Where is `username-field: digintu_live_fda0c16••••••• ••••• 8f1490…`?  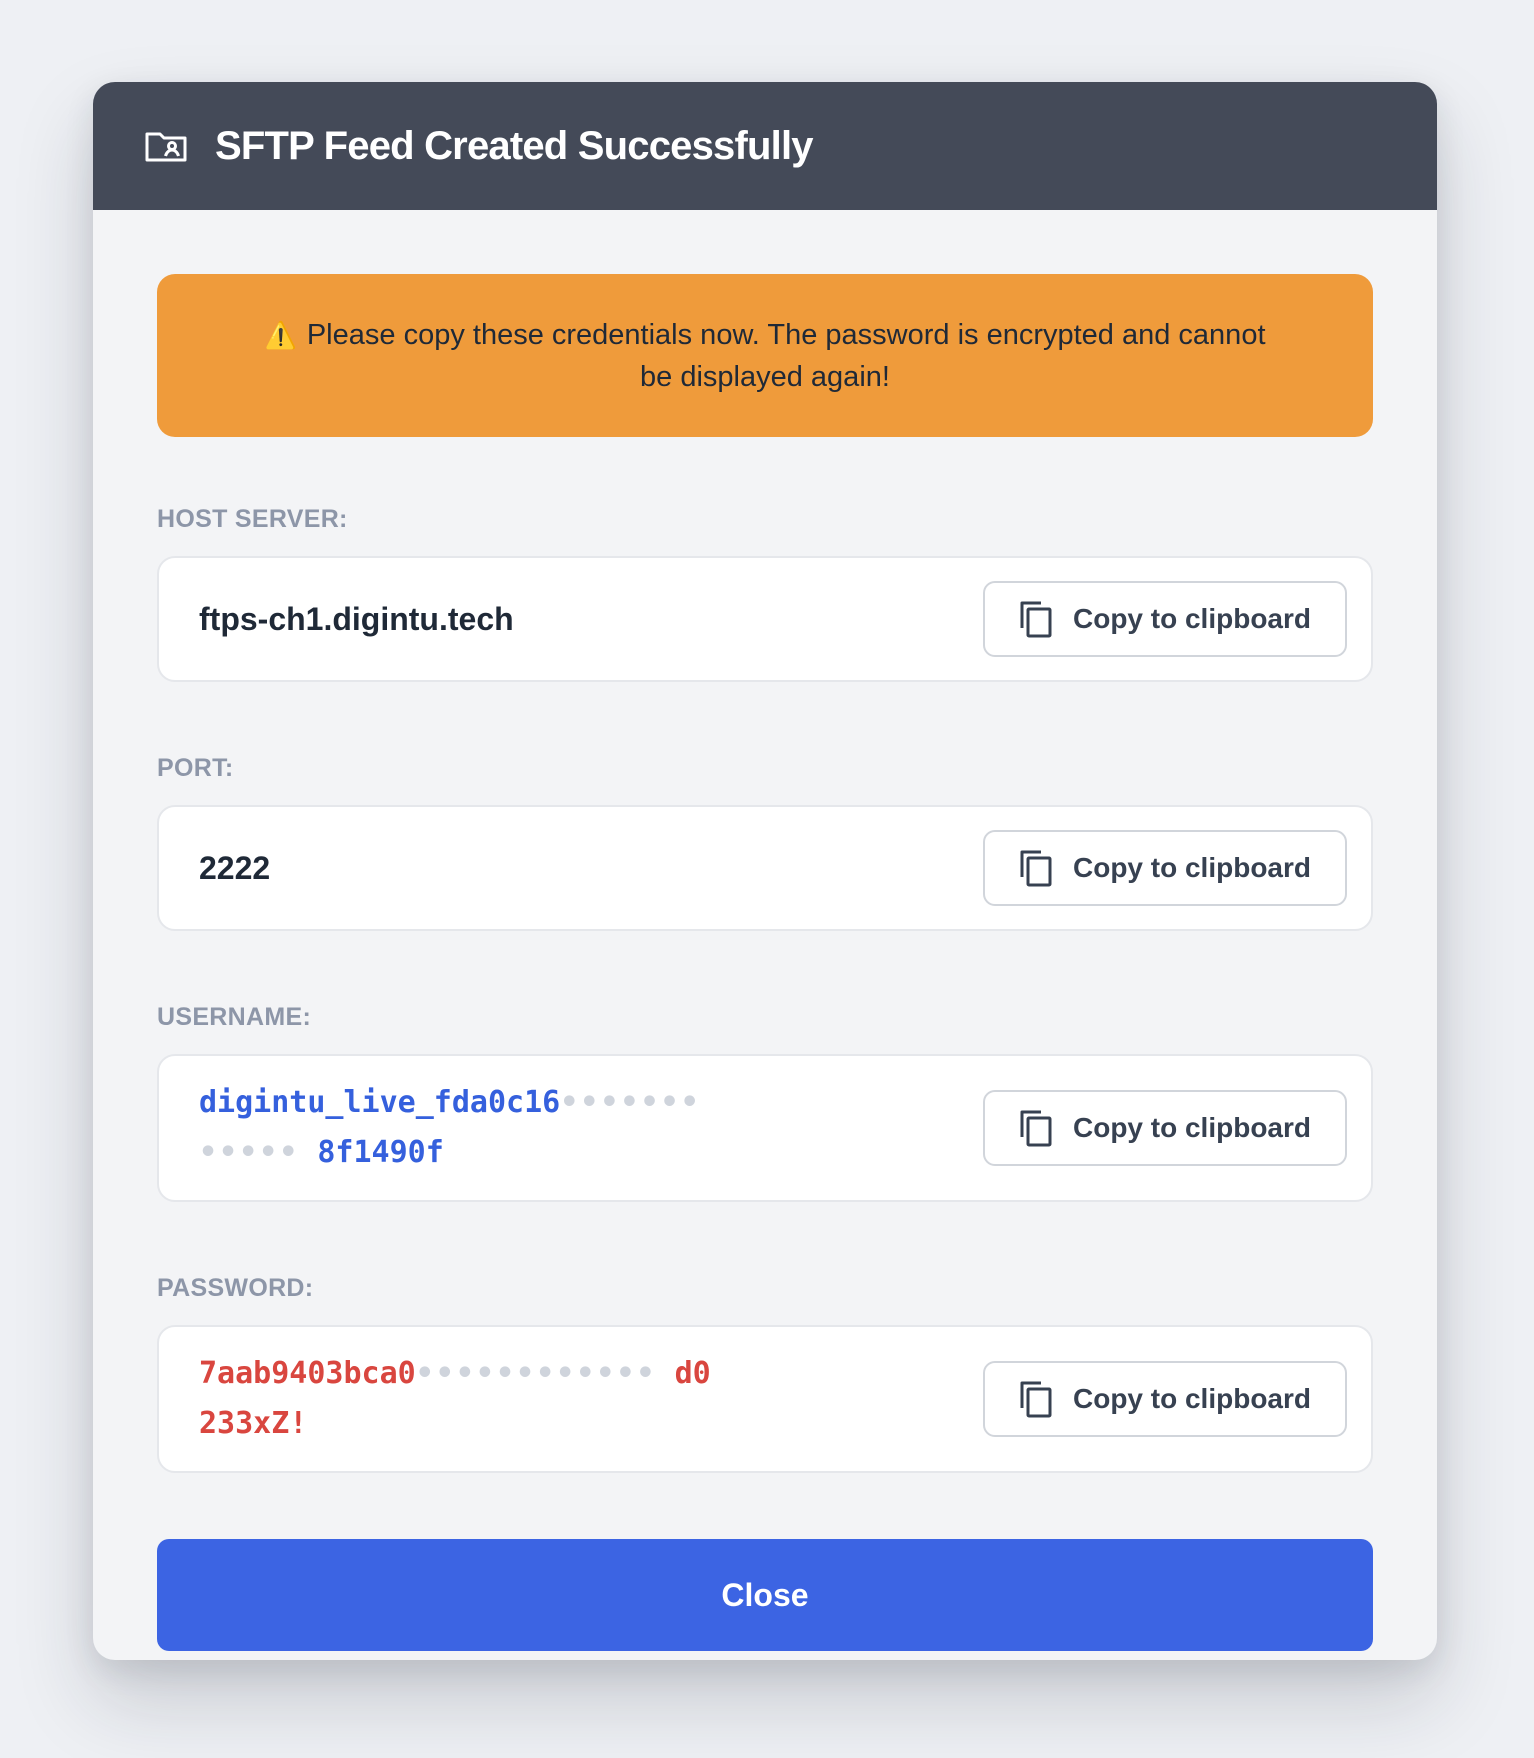 username-field: digintu_live_fda0c16••••••• ••••• 8f1490… is located at coordinates (765, 1128).